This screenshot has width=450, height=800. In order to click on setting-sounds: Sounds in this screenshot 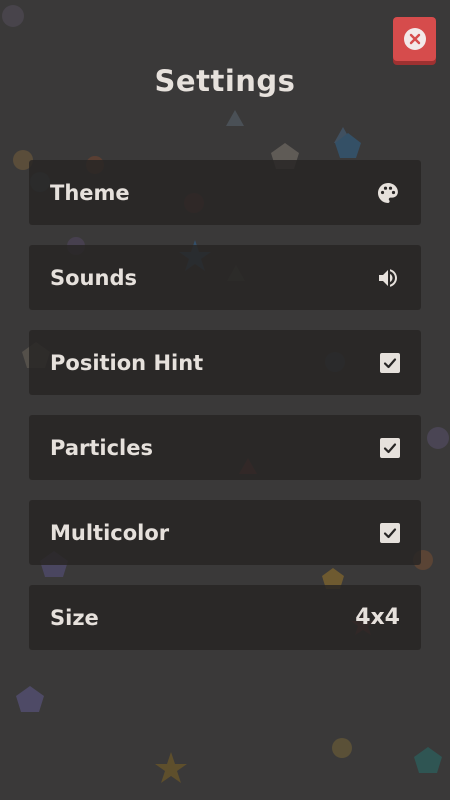, I will do `click(225, 277)`.